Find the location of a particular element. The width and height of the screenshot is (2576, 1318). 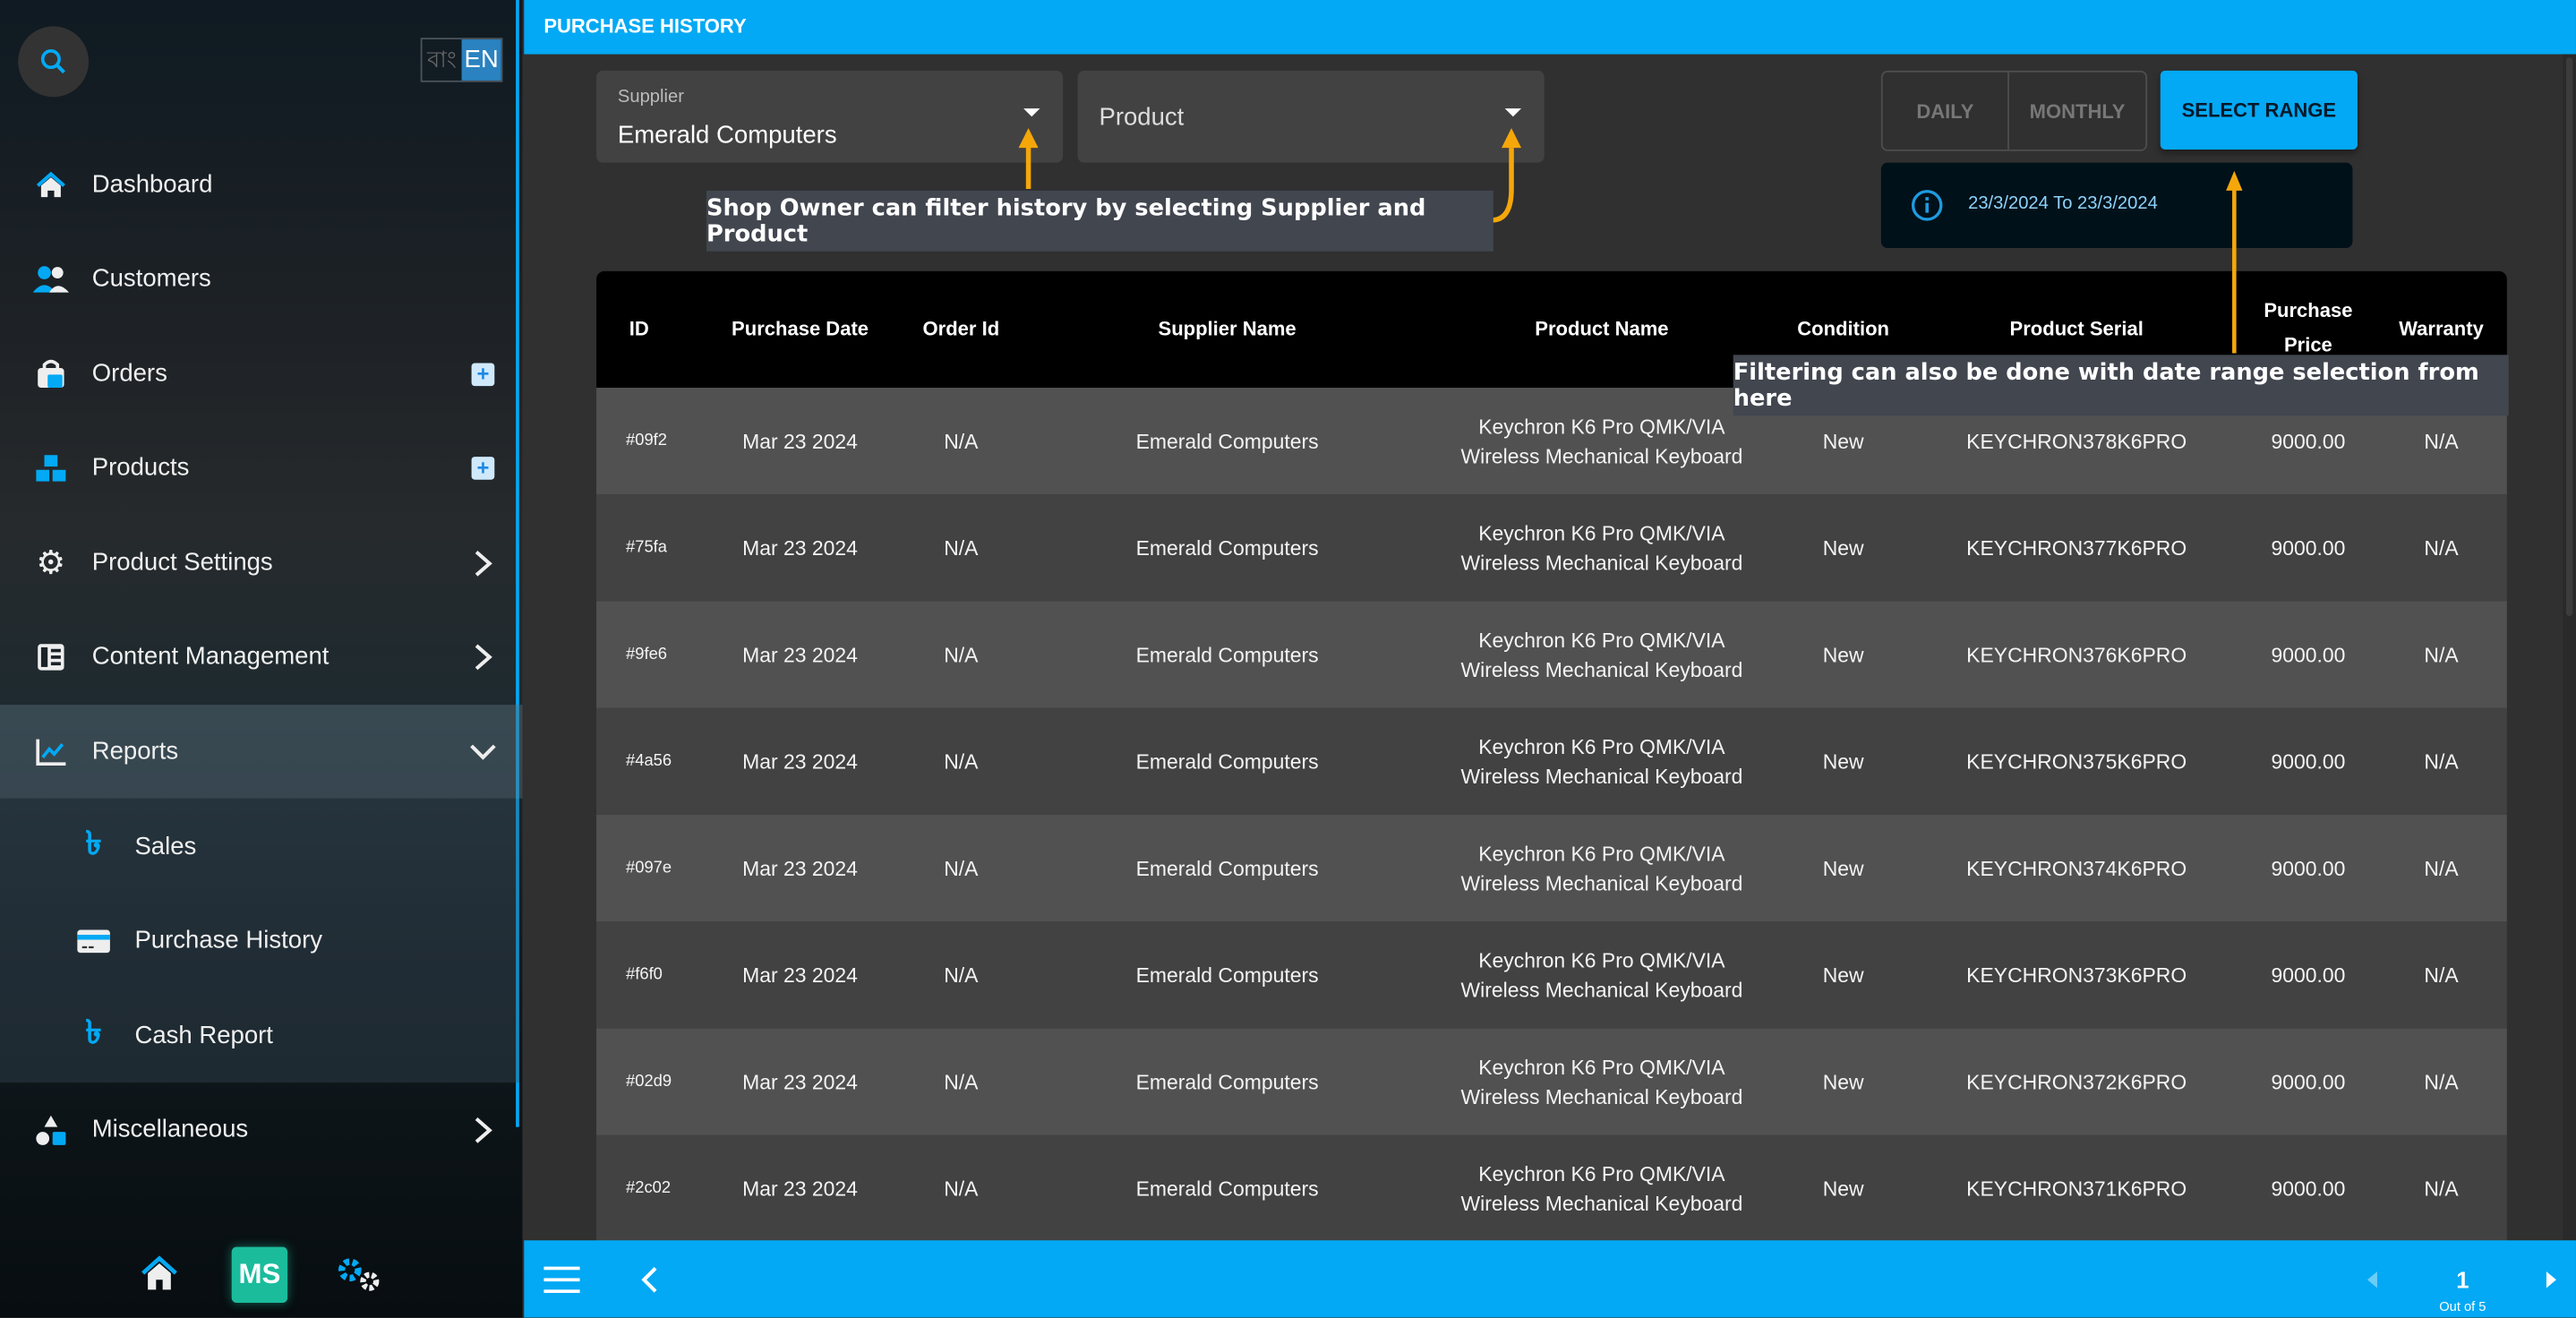

menu-button is located at coordinates (561, 1284).